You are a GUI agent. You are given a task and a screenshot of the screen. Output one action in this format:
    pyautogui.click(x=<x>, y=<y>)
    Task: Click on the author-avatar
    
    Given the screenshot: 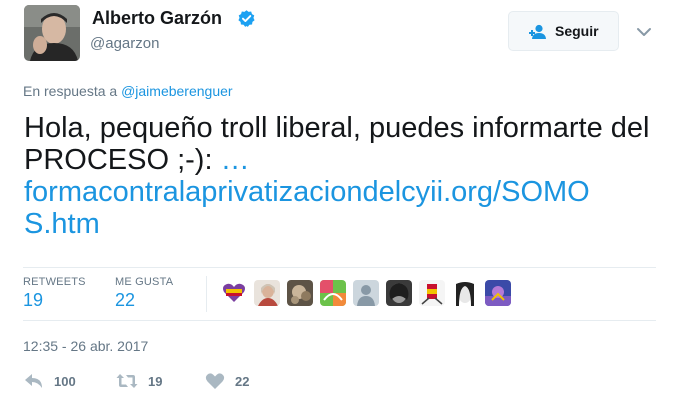 What is the action you would take?
    pyautogui.click(x=52, y=33)
    